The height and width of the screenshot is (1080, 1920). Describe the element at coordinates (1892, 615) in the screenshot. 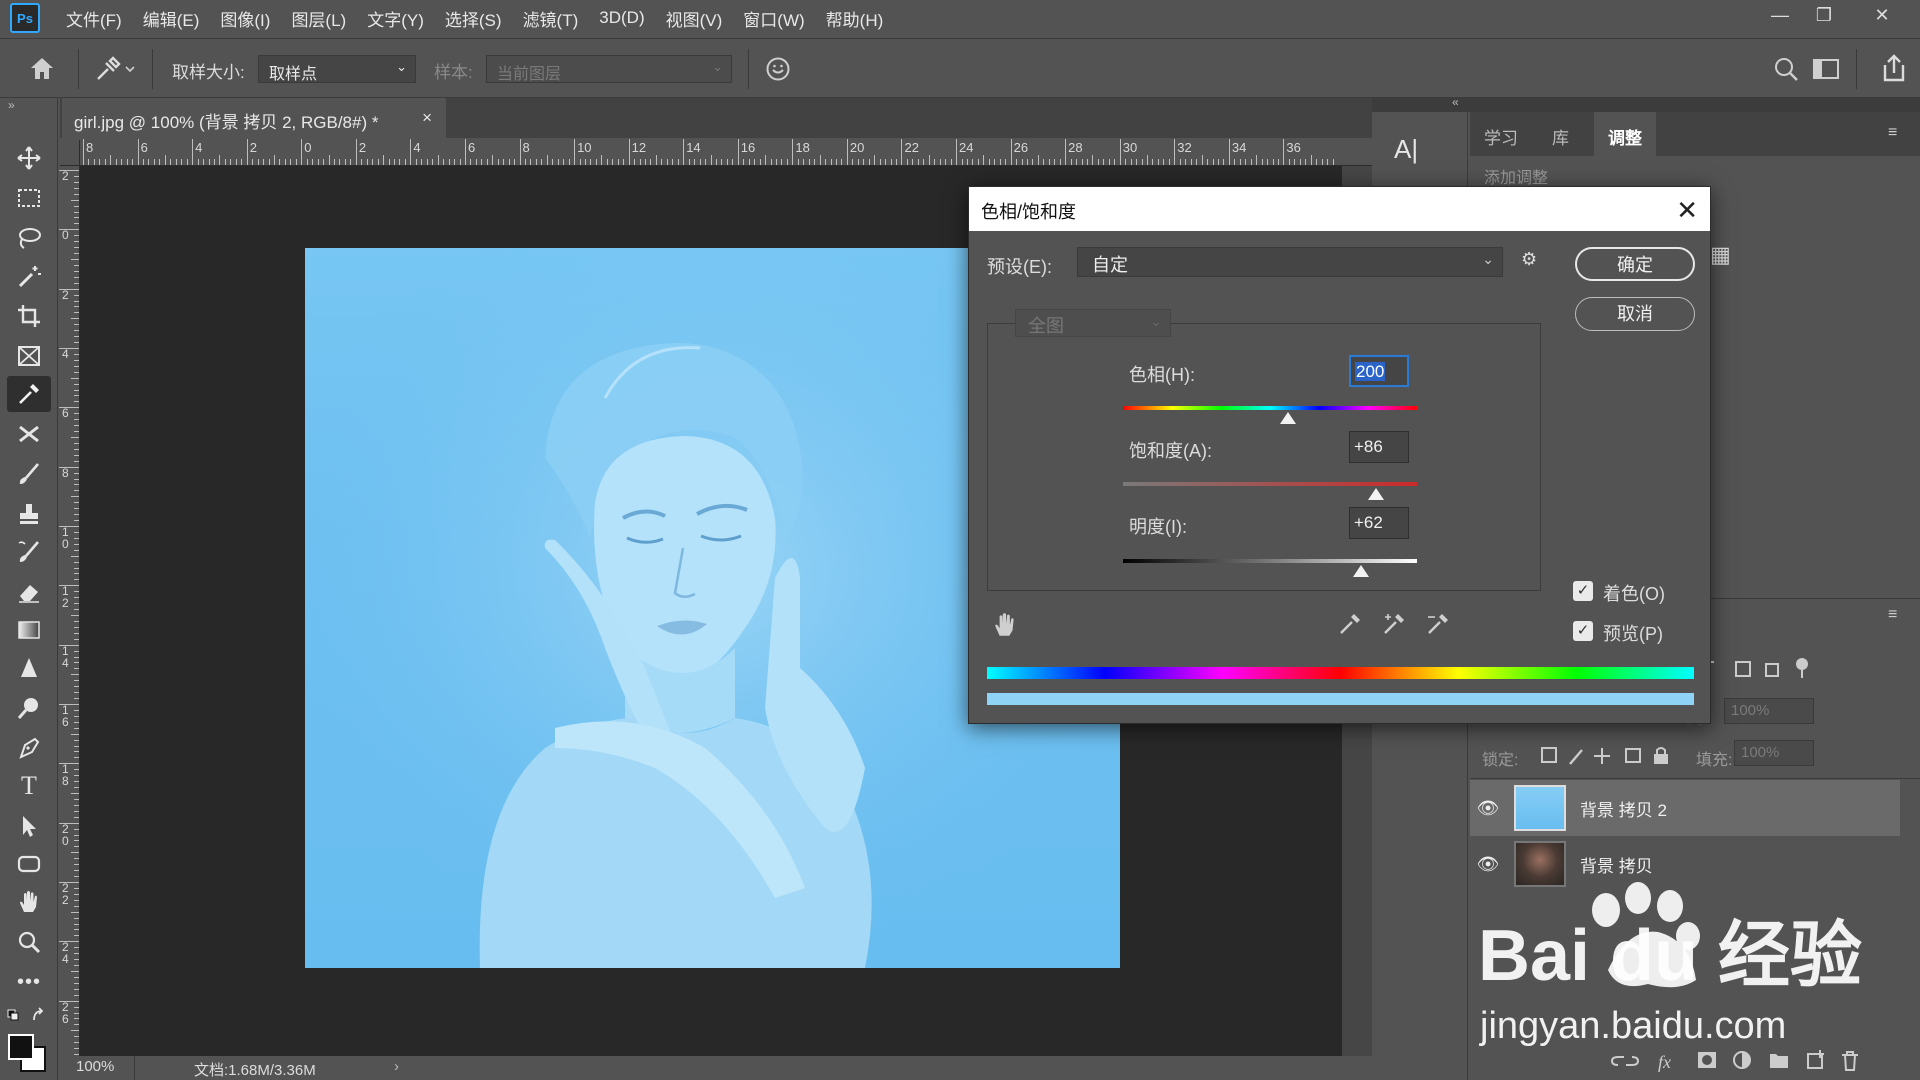

I see `layers-panel-menu-icon: ≡` at that location.